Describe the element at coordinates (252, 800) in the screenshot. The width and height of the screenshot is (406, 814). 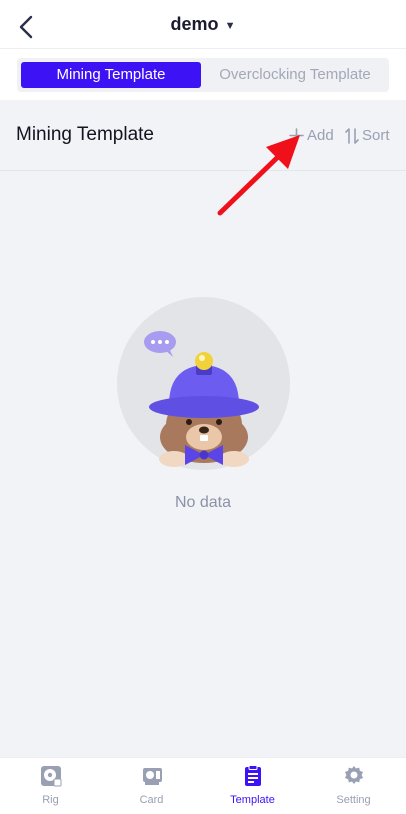
I see `nav-label-template: Template` at that location.